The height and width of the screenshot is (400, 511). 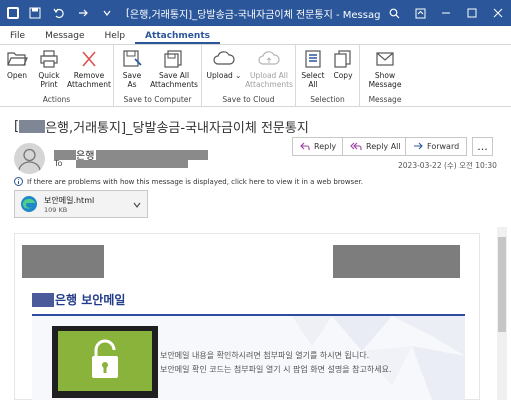 I want to click on save-icon, so click(x=35, y=13).